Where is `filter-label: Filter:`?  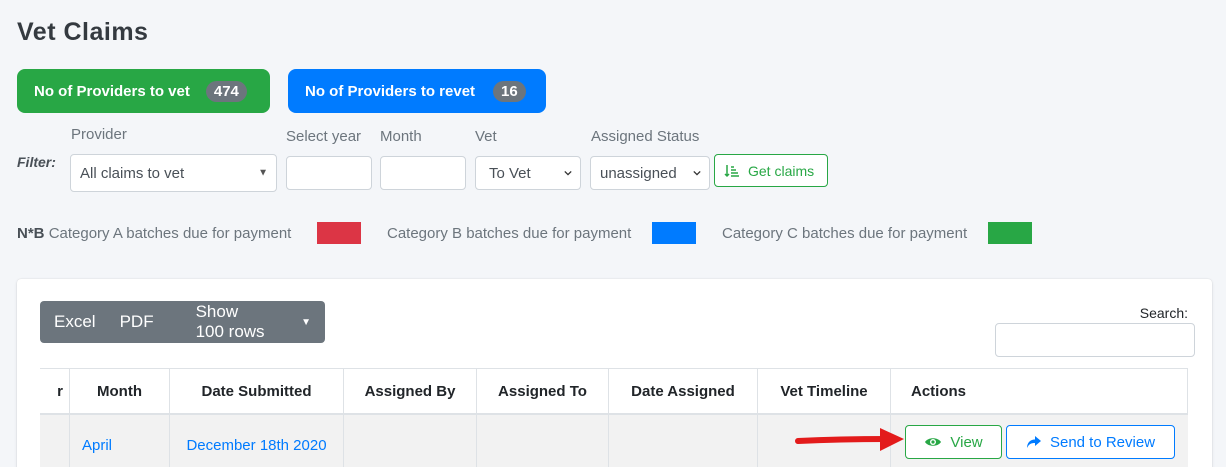
filter-label: Filter: is located at coordinates (36, 162).